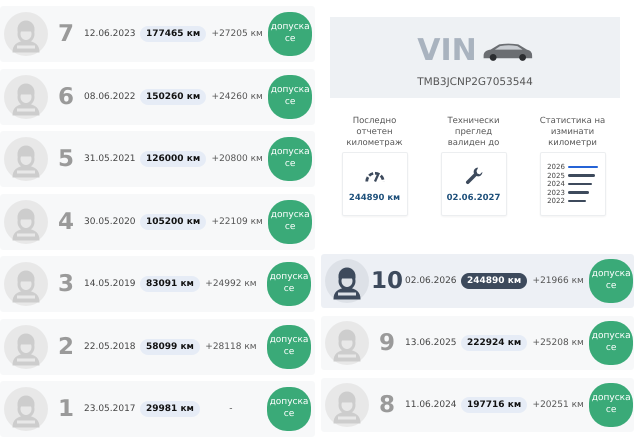 This screenshot has width=640, height=441. I want to click on record-date: 02.06.2026, so click(431, 281).